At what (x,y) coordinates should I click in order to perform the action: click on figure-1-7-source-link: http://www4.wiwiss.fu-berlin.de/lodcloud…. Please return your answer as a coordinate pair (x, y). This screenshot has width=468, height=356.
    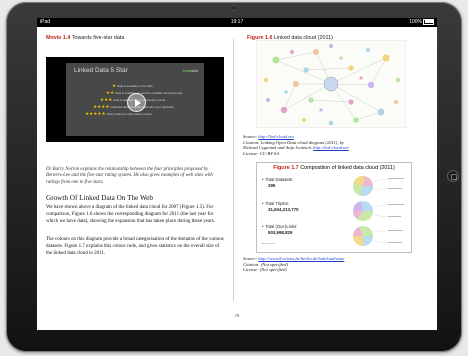
    Looking at the image, I should click on (301, 258).